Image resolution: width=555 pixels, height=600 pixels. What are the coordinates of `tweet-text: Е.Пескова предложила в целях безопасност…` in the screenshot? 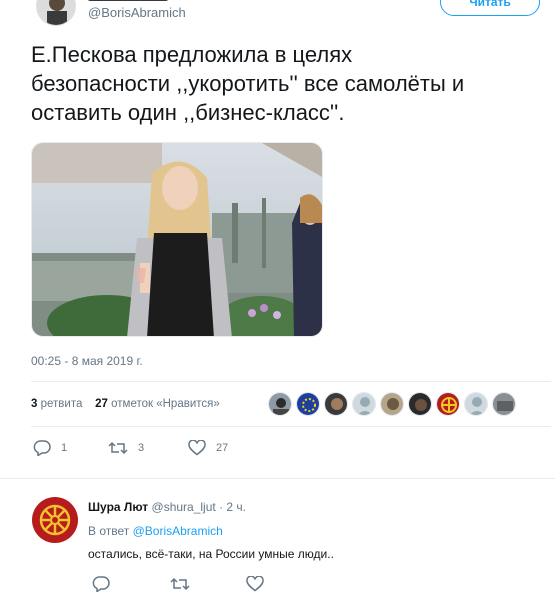 It's located at (291, 83).